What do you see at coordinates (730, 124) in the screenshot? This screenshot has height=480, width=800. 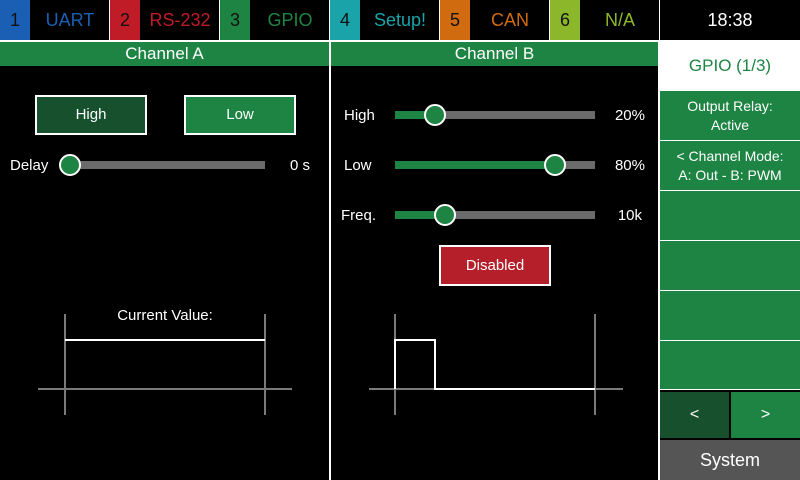 I see `output-relay-state: Active` at bounding box center [730, 124].